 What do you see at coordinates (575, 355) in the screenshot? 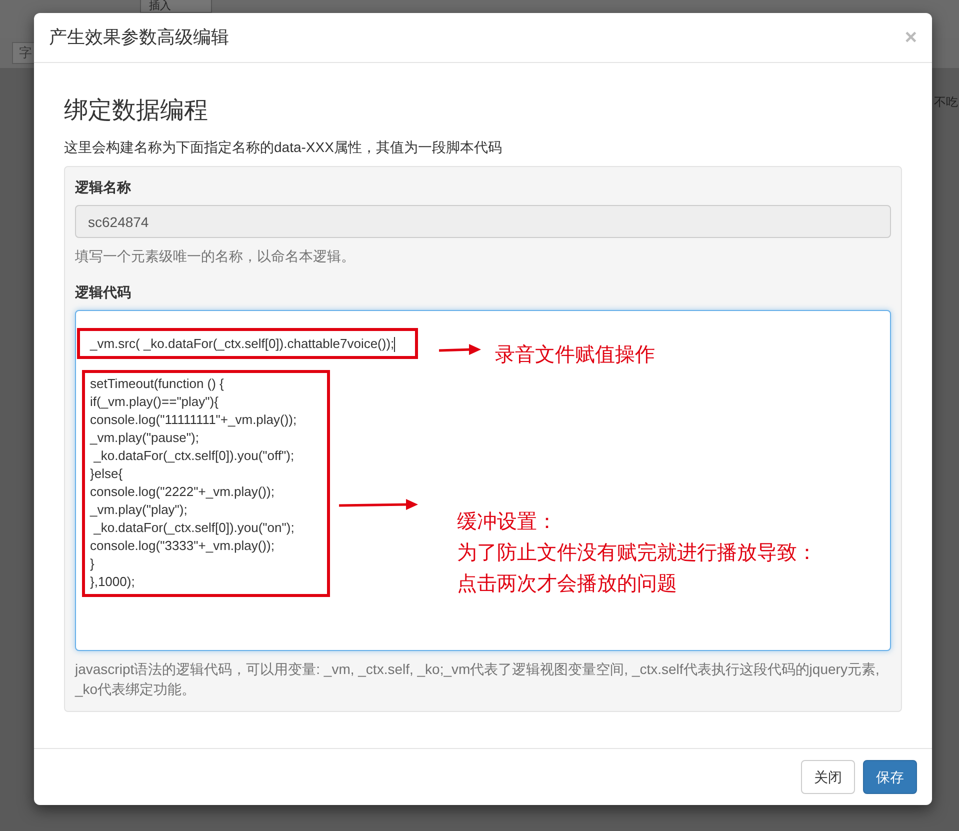
I see `annotation-text: 录音文件赋值操作` at bounding box center [575, 355].